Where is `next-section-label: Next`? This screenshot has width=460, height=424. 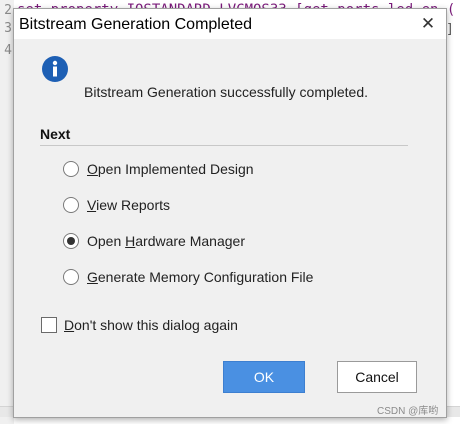 next-section-label: Next is located at coordinates (55, 134).